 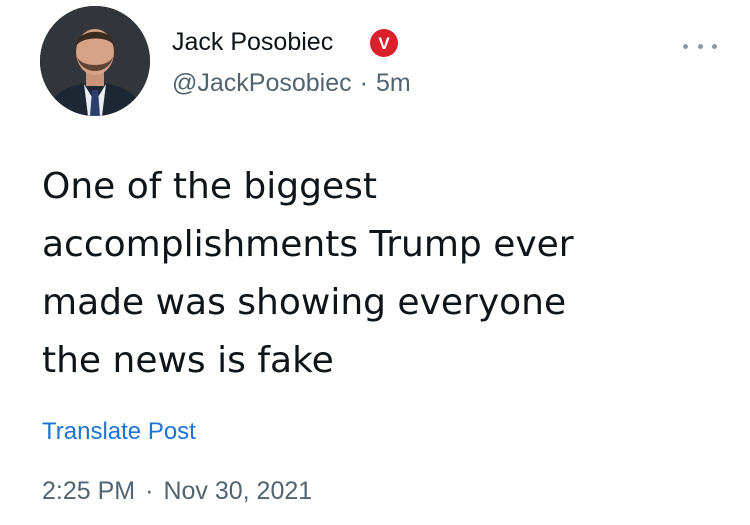 What do you see at coordinates (262, 83) in the screenshot?
I see `handle: @JackPosobiec` at bounding box center [262, 83].